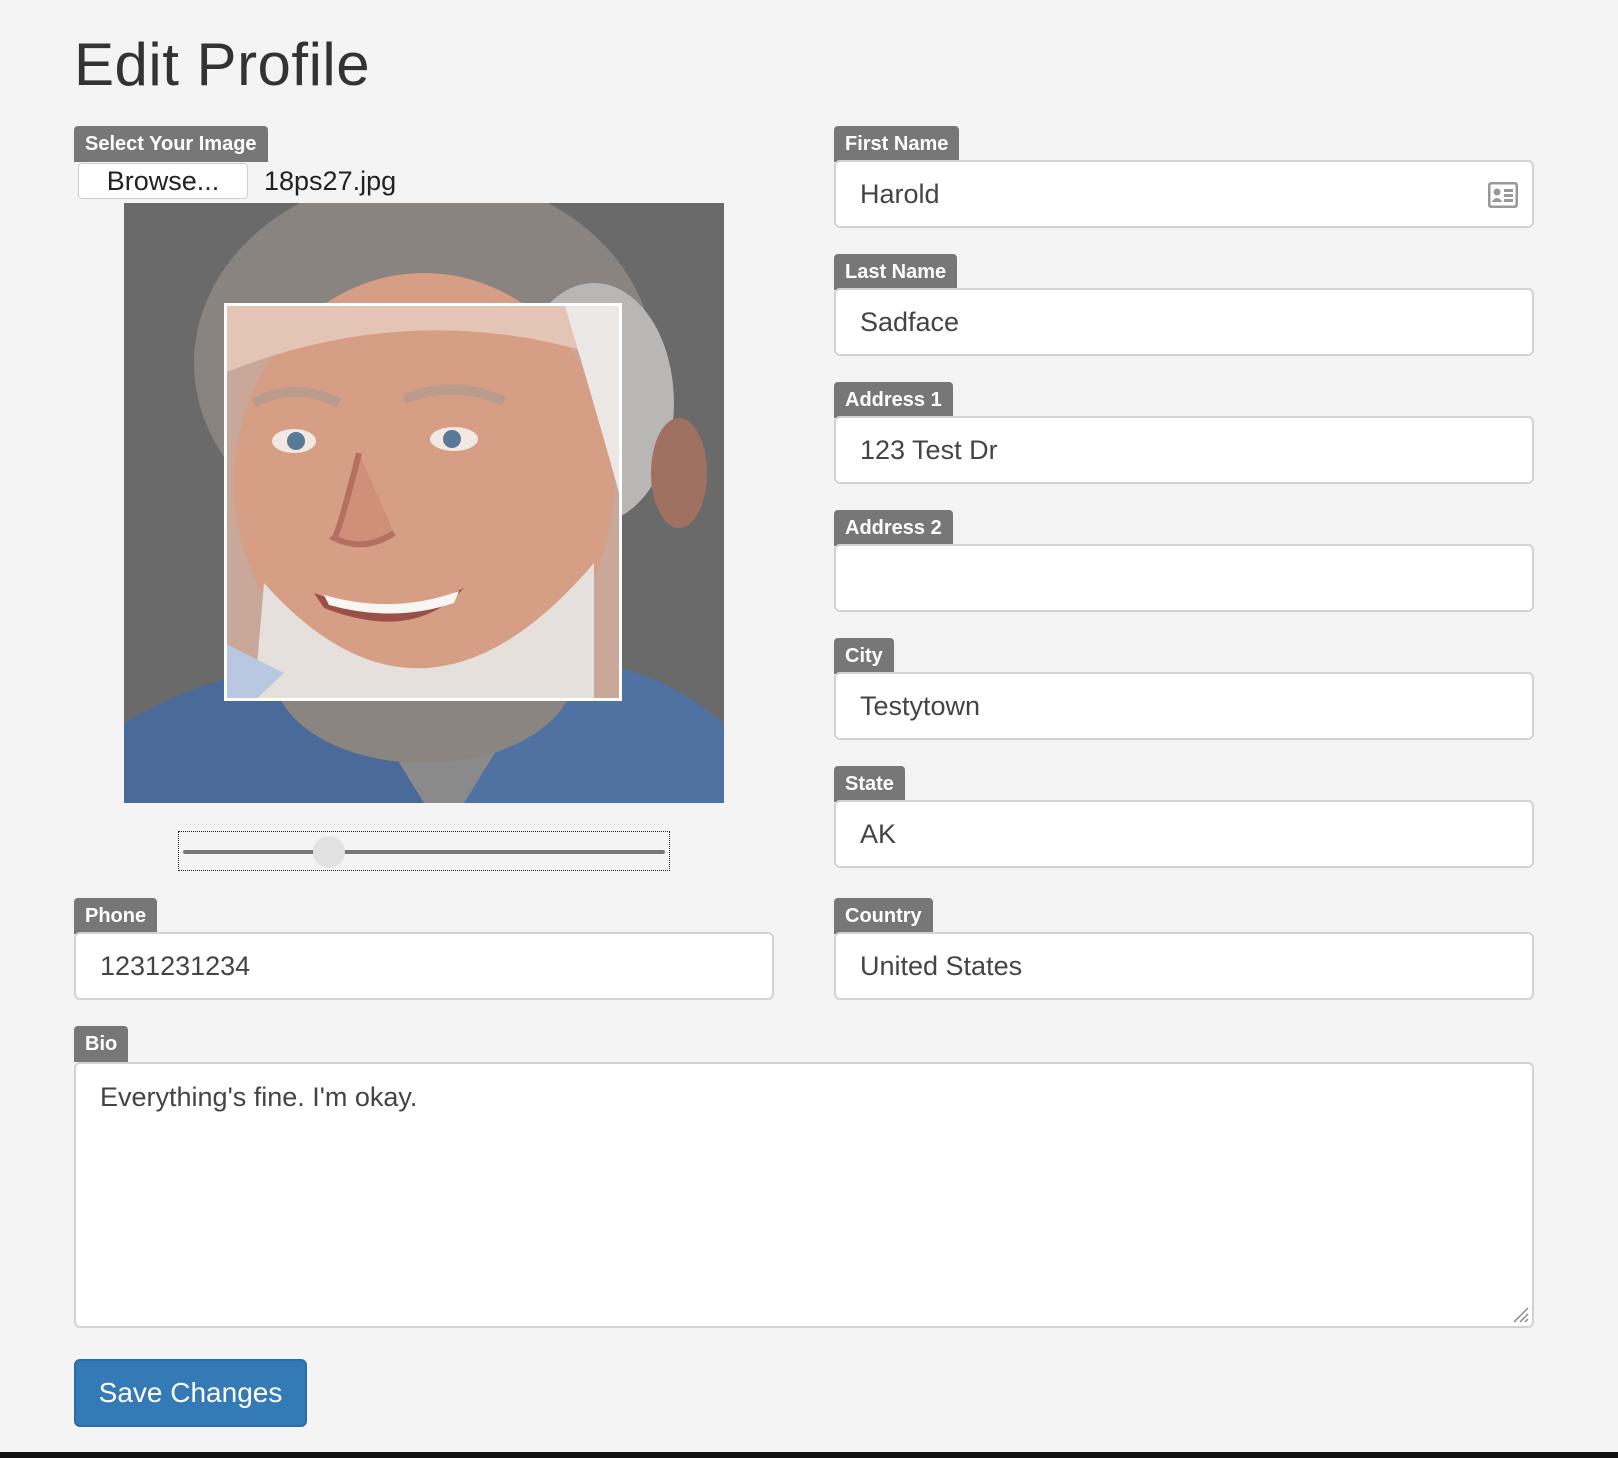  I want to click on last-name-label: Last Name, so click(896, 272).